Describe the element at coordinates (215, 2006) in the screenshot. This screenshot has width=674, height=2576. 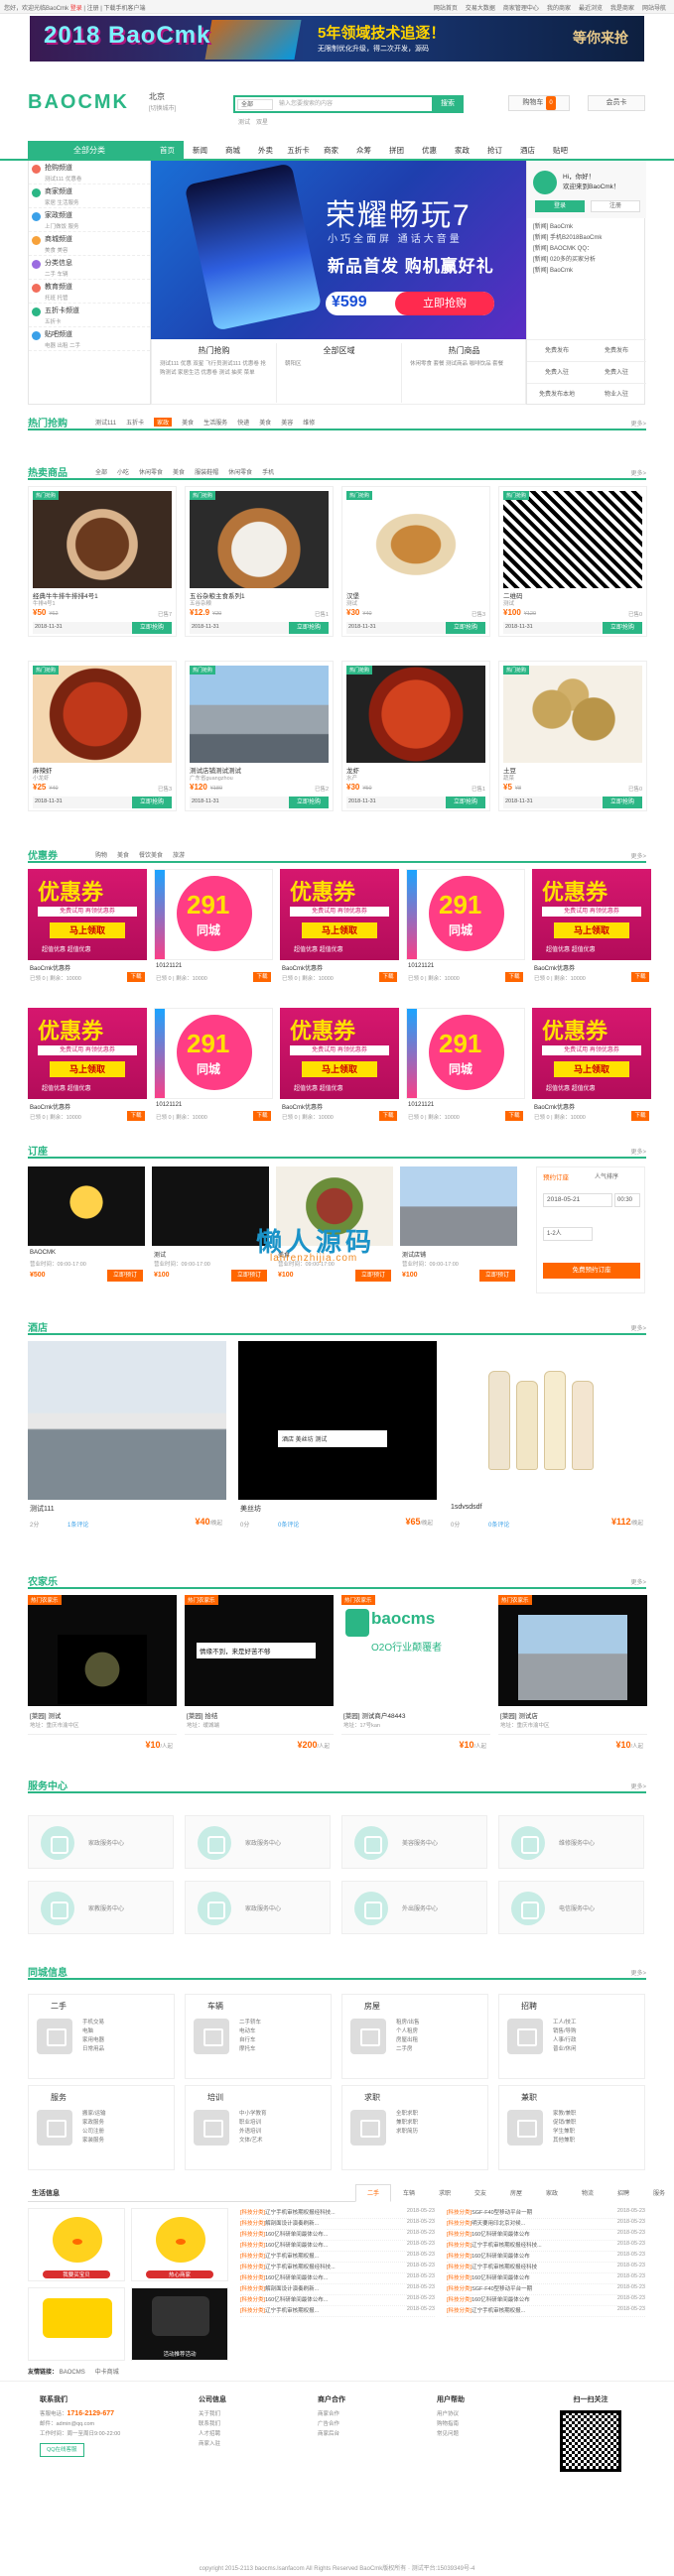
I see `info-title: 车辆` at that location.